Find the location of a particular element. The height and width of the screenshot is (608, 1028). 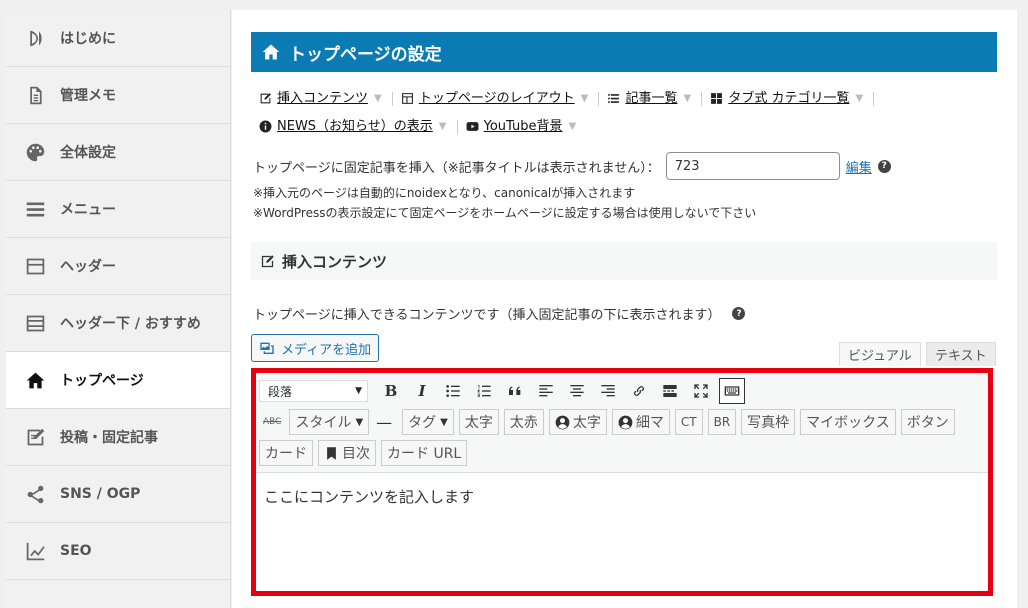

tab-top-layout: トップページのレイアウト ▼ is located at coordinates (500, 98).